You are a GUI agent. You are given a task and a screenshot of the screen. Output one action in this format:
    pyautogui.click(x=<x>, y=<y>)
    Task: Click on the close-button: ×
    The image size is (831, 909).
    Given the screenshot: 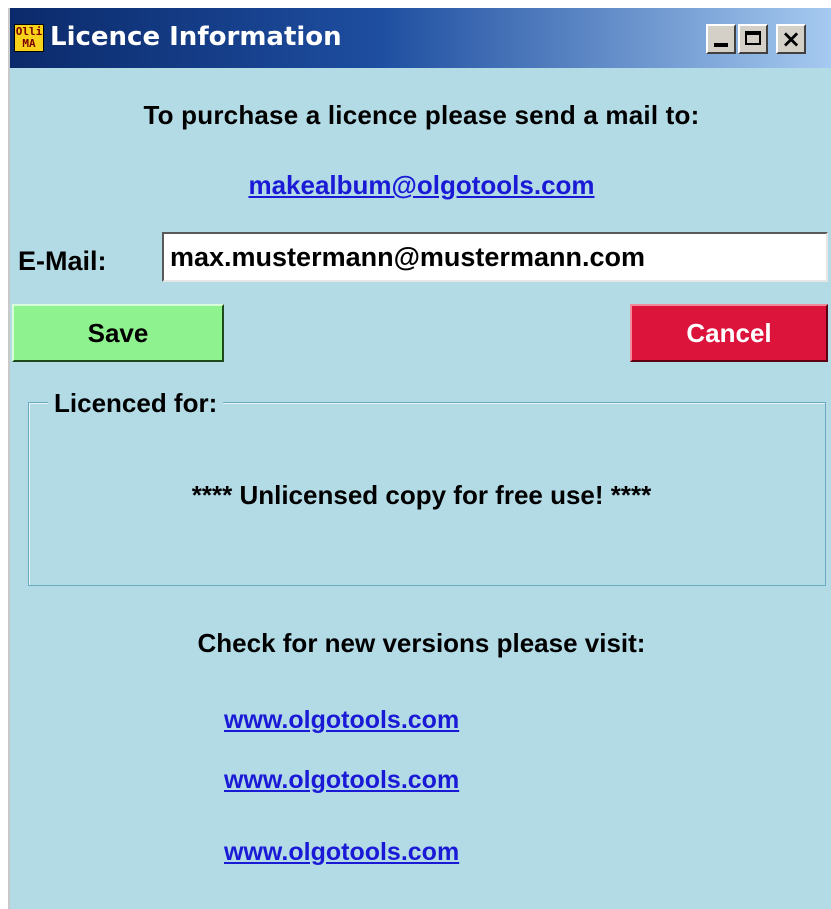 What is the action you would take?
    pyautogui.click(x=791, y=39)
    